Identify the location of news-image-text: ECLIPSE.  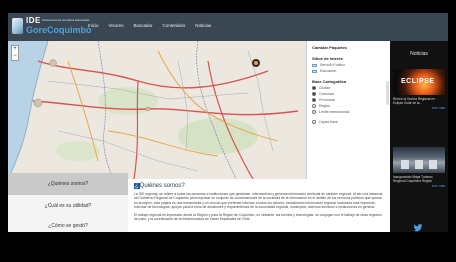
(418, 81).